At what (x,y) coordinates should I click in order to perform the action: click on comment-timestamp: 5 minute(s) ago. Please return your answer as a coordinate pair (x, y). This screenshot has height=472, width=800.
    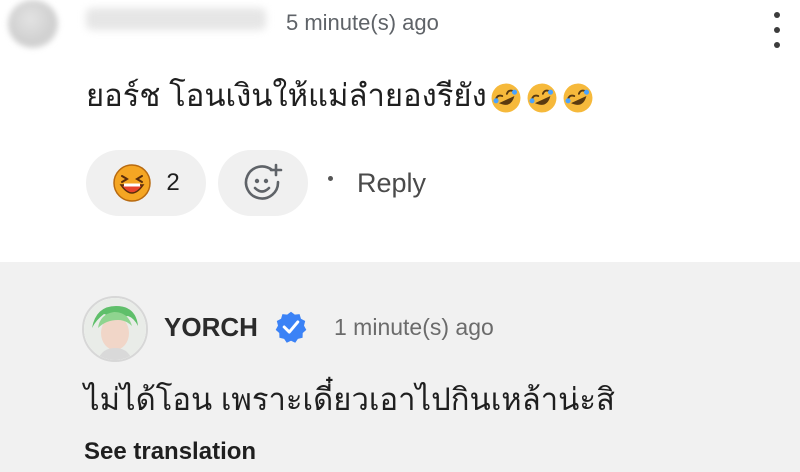
    Looking at the image, I should click on (362, 22).